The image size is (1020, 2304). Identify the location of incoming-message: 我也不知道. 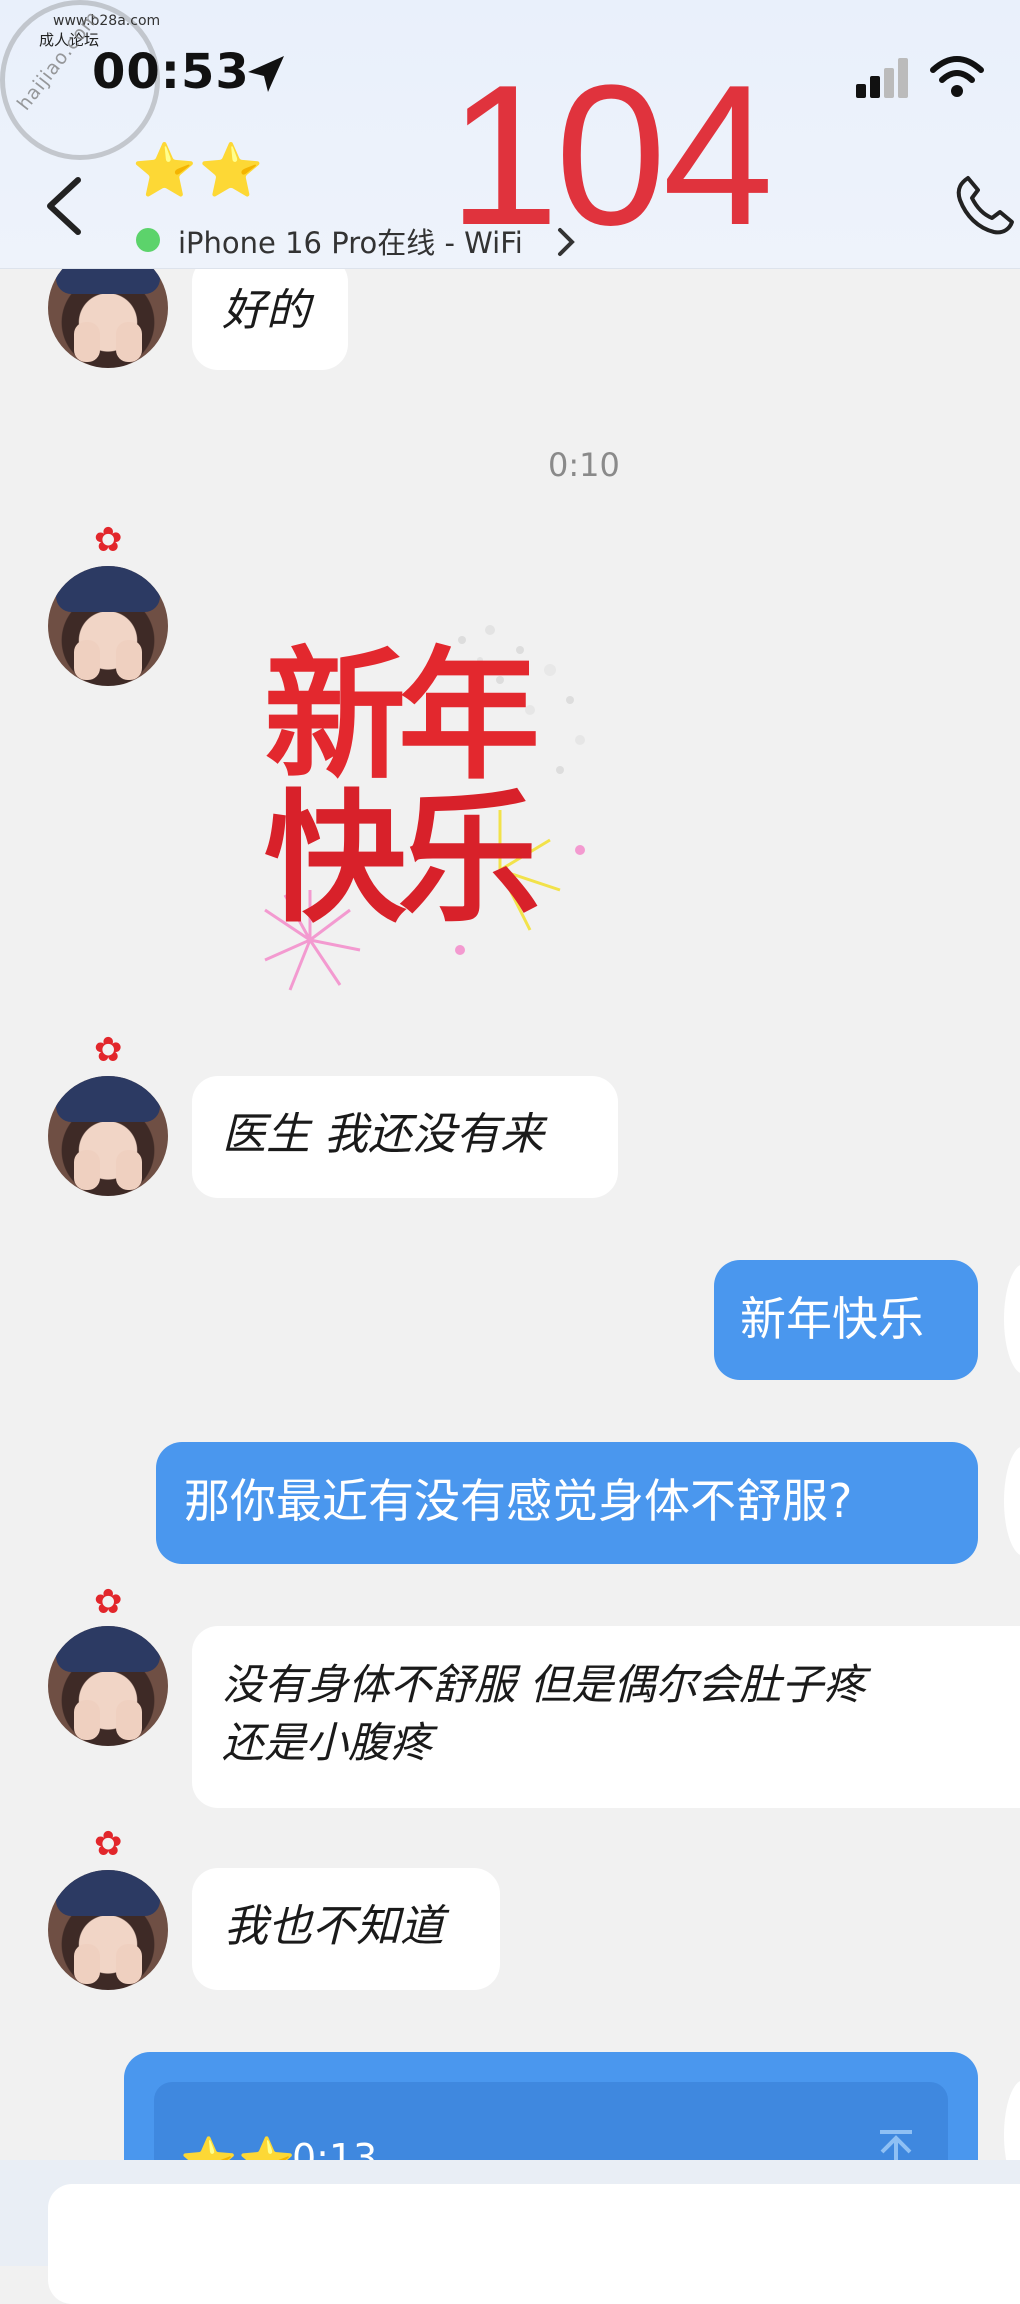
(346, 1929).